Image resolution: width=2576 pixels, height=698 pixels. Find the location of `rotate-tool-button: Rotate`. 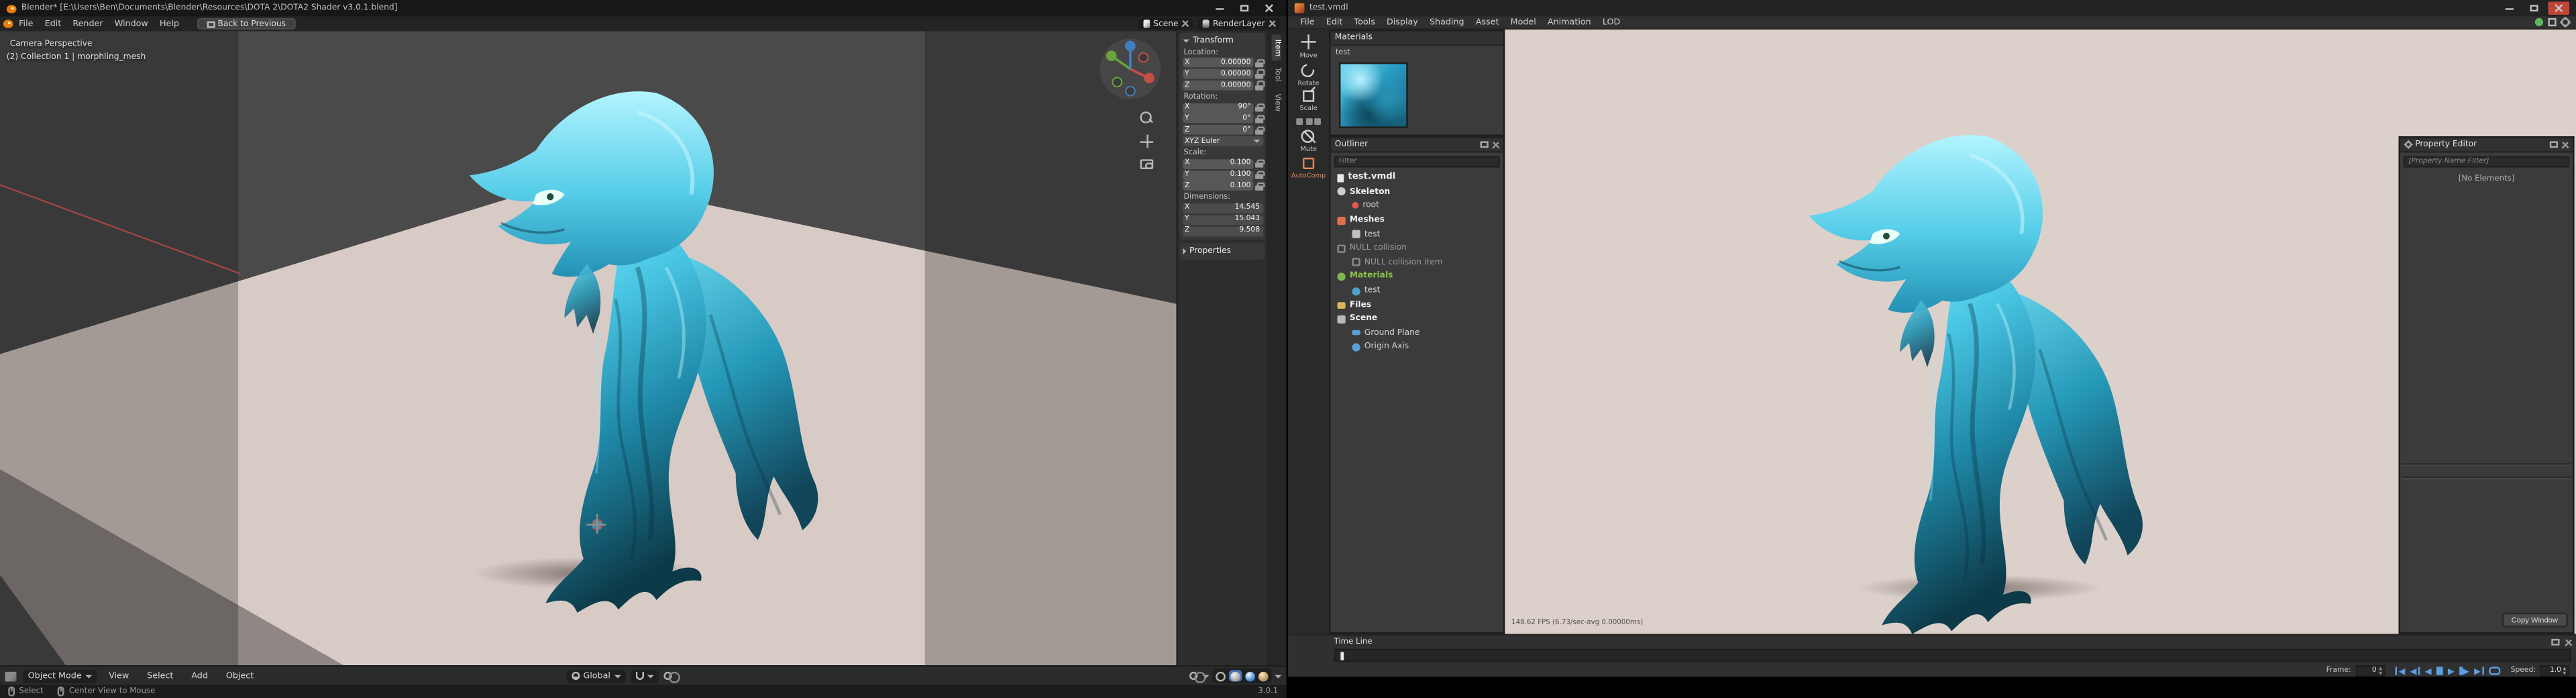

rotate-tool-button: Rotate is located at coordinates (1309, 73).